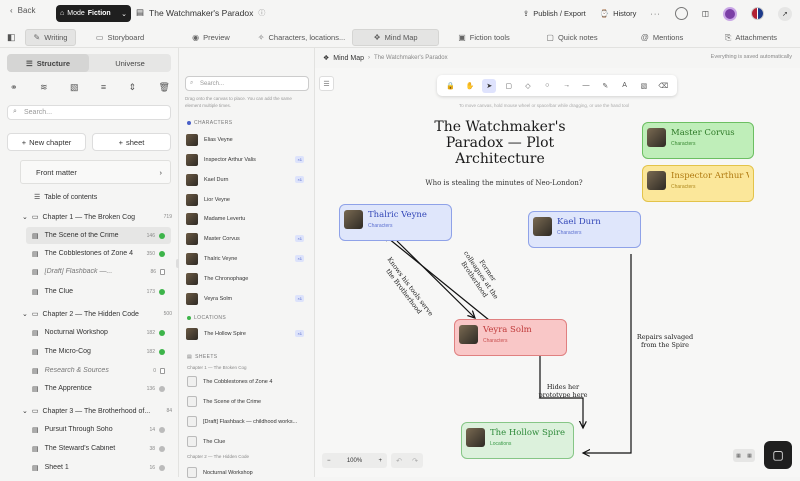  What do you see at coordinates (11, 37) in the screenshot?
I see `sidebar-toggle-icon: ◧` at bounding box center [11, 37].